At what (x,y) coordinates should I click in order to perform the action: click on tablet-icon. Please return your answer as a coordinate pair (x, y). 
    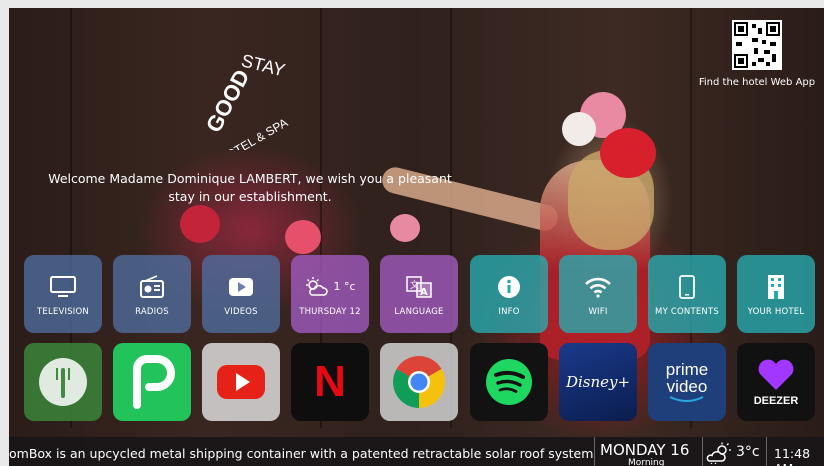
    Looking at the image, I should click on (687, 286).